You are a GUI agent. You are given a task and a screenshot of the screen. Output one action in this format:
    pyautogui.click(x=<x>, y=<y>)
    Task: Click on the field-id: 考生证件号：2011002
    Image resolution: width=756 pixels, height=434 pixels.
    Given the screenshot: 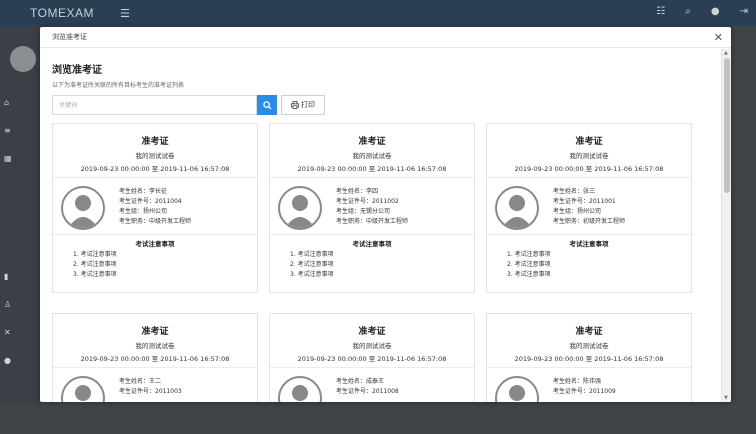 What is the action you would take?
    pyautogui.click(x=367, y=201)
    